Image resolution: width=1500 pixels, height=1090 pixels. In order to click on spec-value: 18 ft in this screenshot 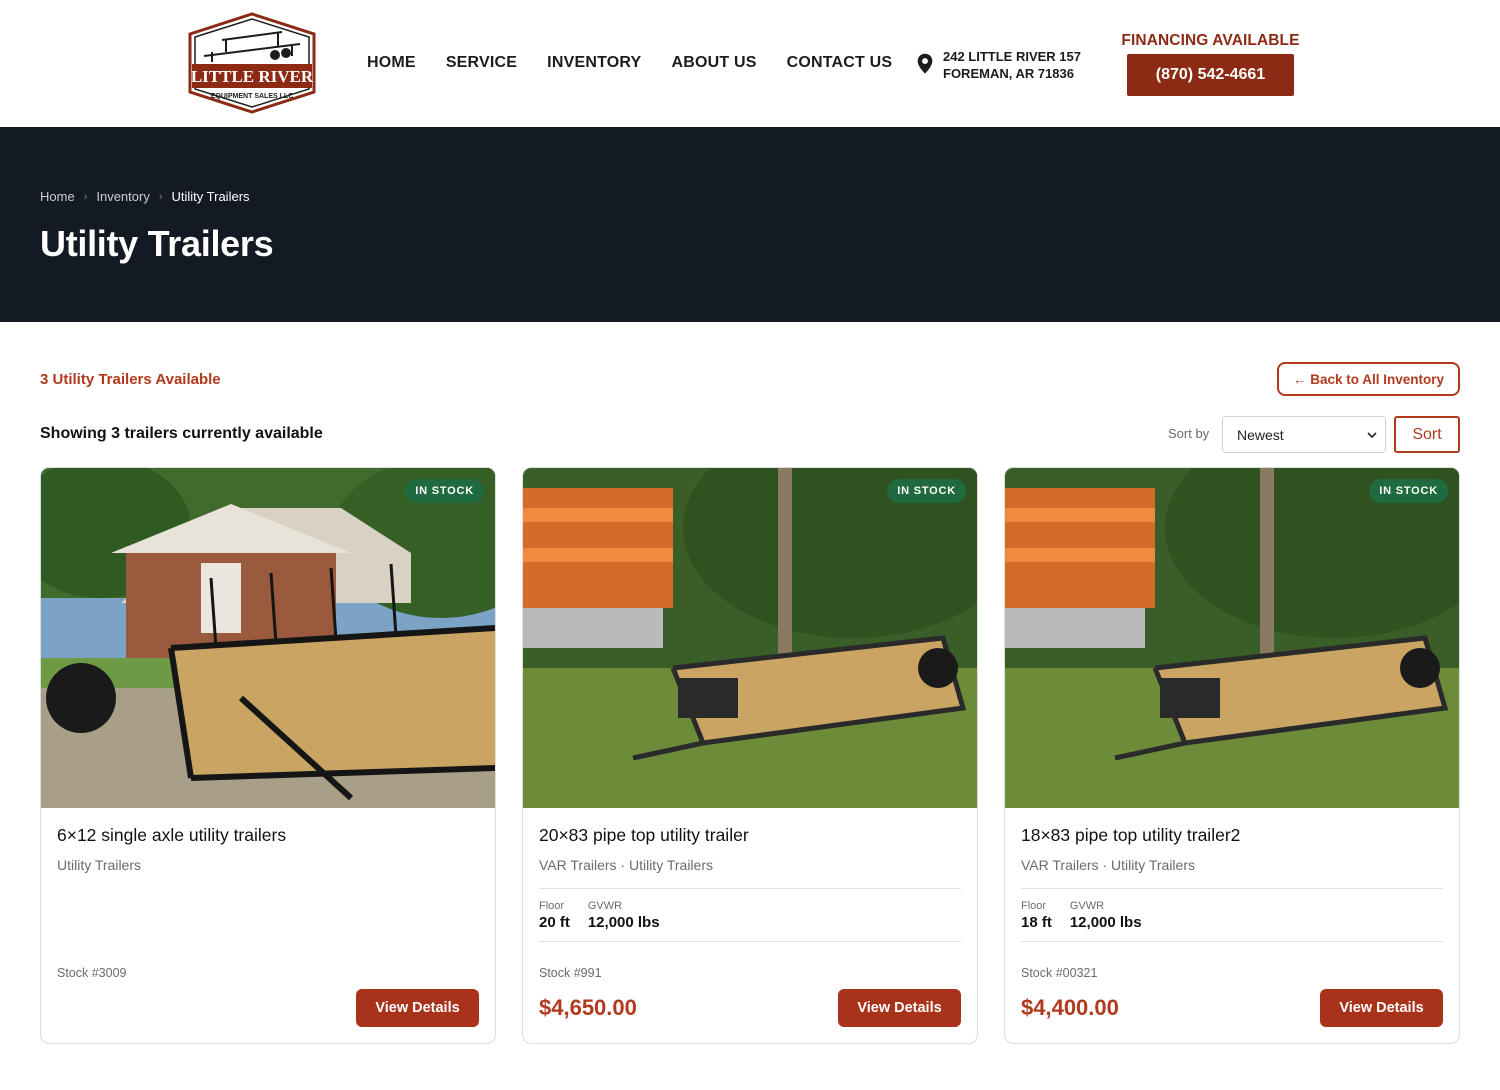, I will do `click(1036, 922)`.